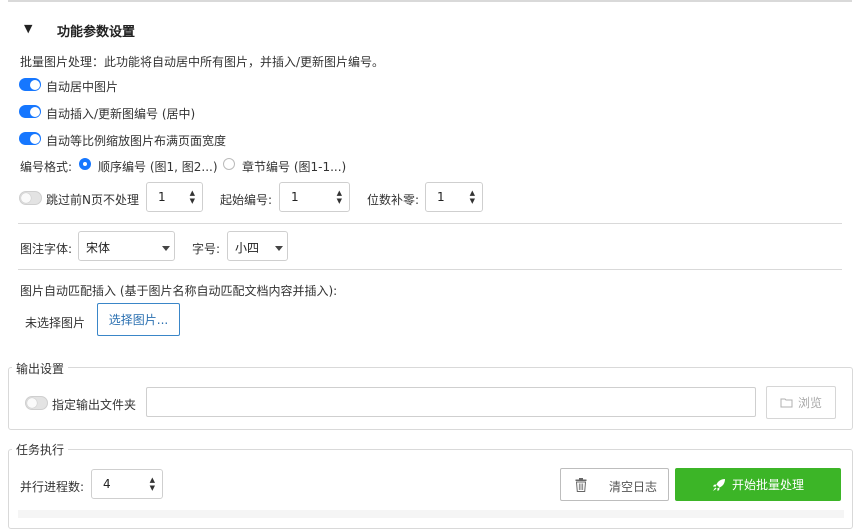 This screenshot has height=529, width=865. Describe the element at coordinates (36, 403) in the screenshot. I see `toggle-output-folder` at that location.